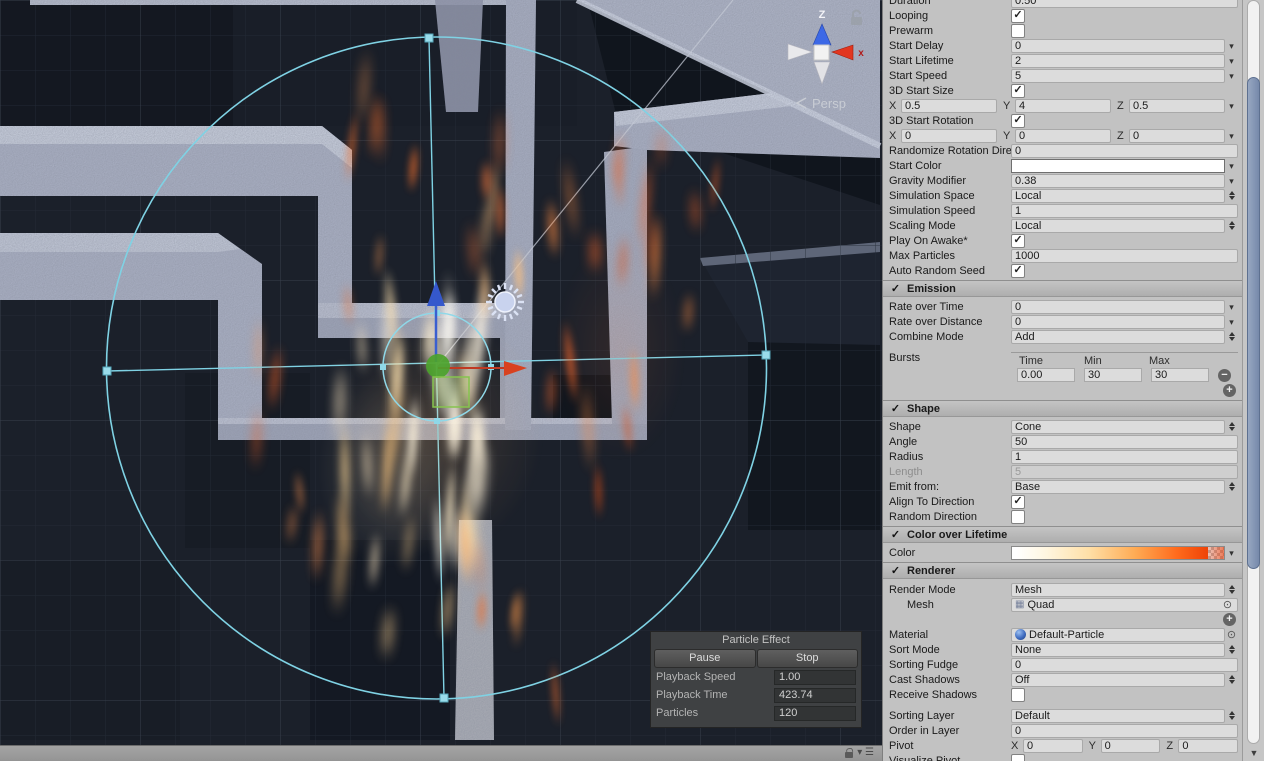  Describe the element at coordinates (1118, 165) in the screenshot. I see `start-color-swatch` at that location.